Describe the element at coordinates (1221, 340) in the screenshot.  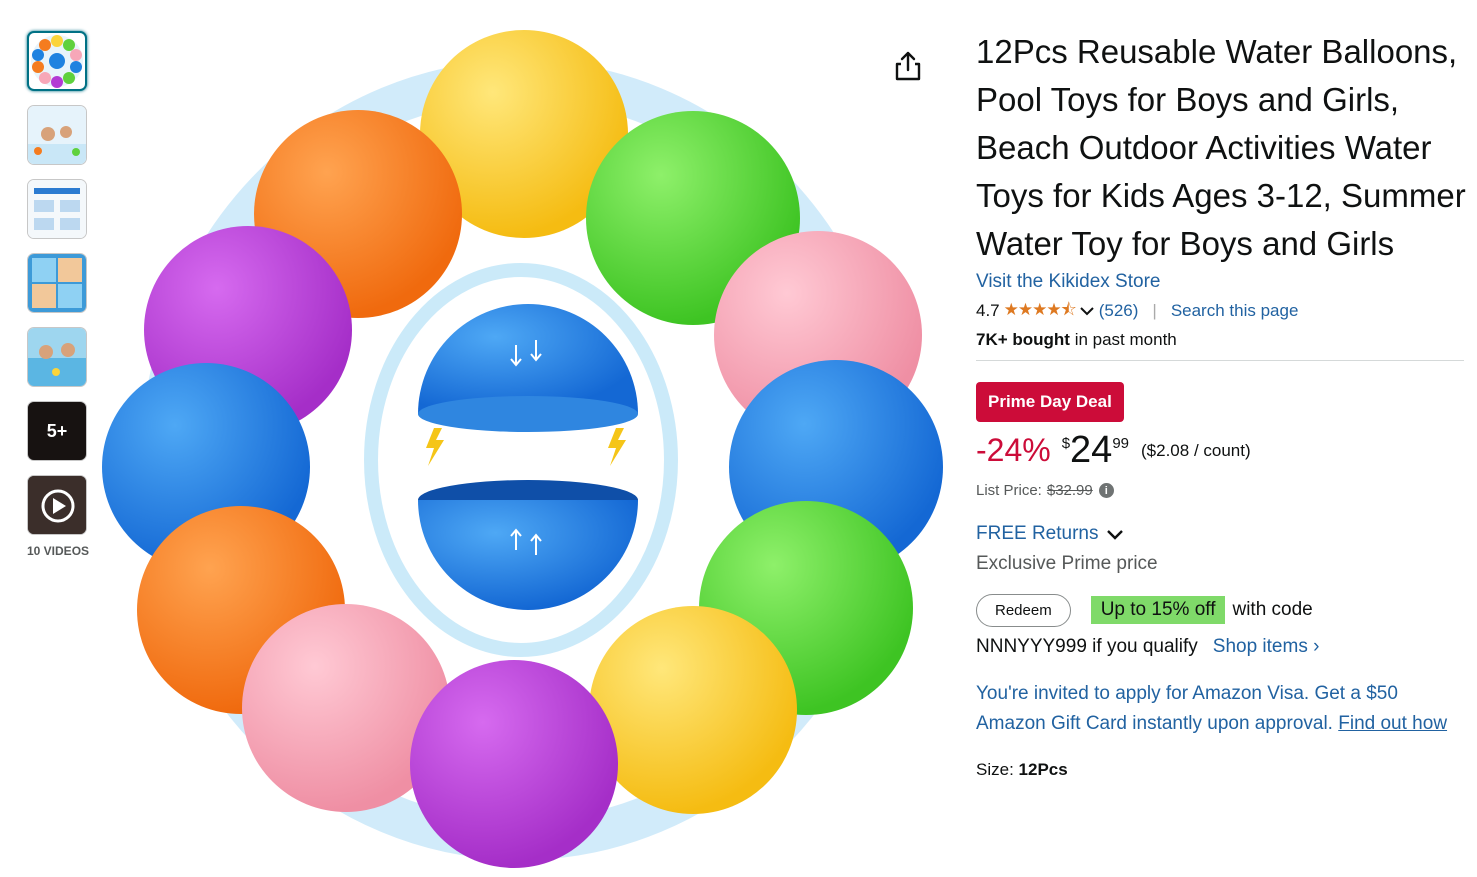
I see `bought-count: 7K+ bought in past month` at that location.